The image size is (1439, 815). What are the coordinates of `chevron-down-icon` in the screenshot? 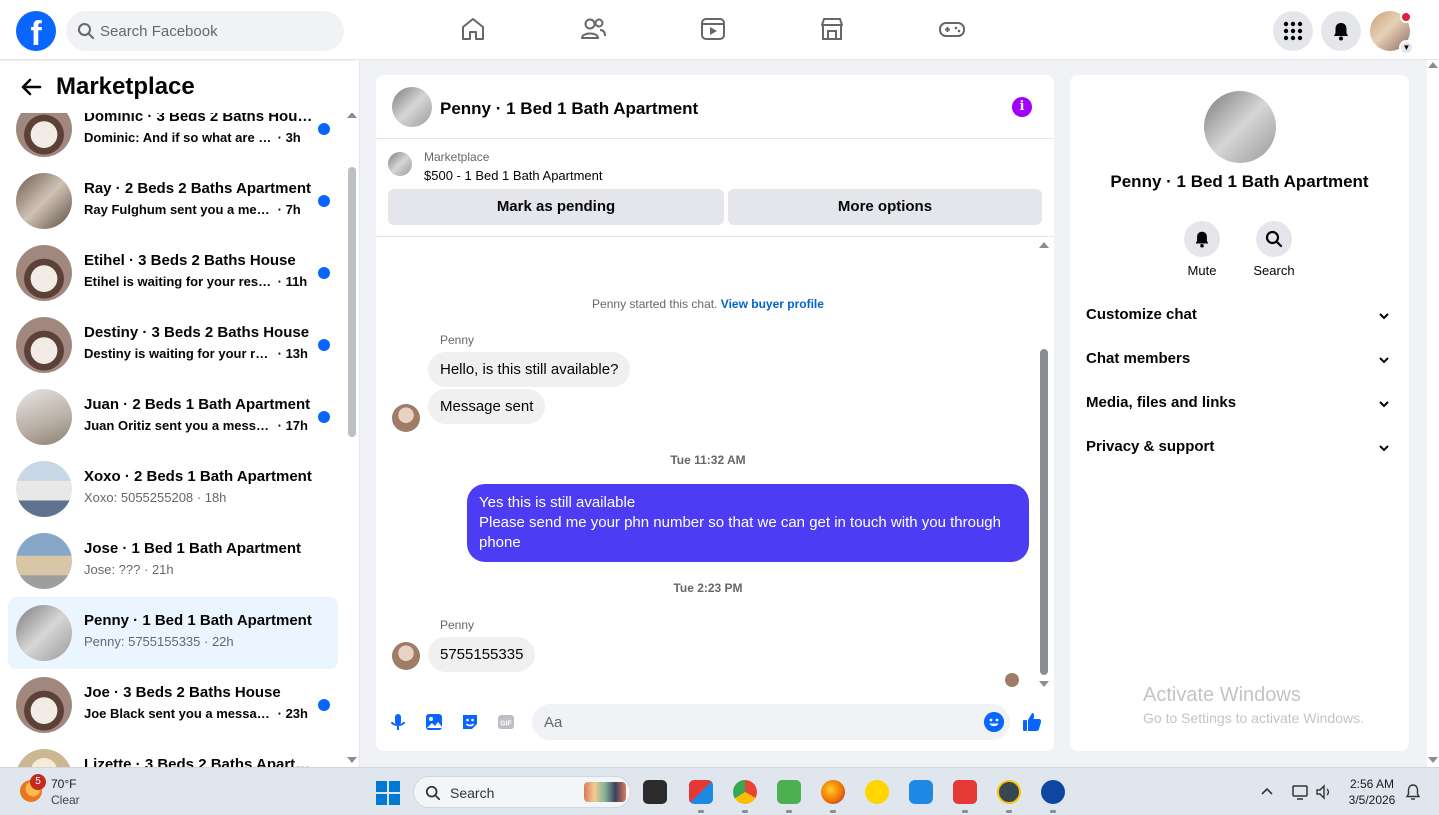 It's located at (1384, 404).